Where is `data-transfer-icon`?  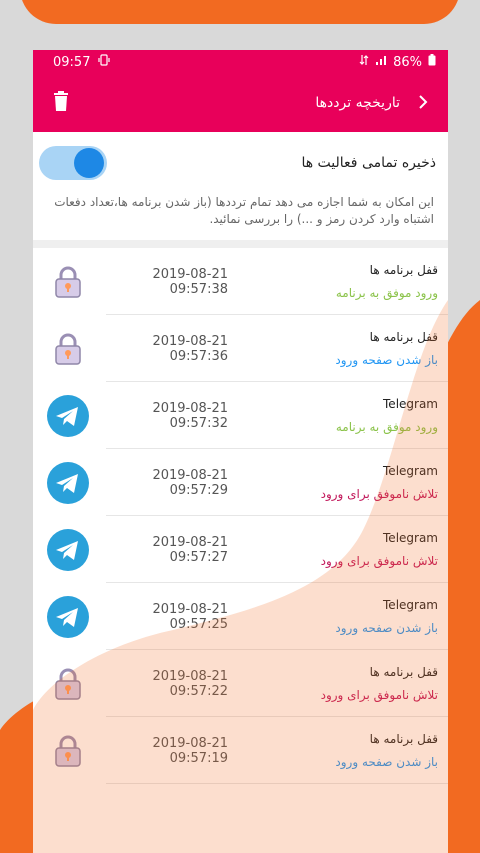 data-transfer-icon is located at coordinates (364, 62).